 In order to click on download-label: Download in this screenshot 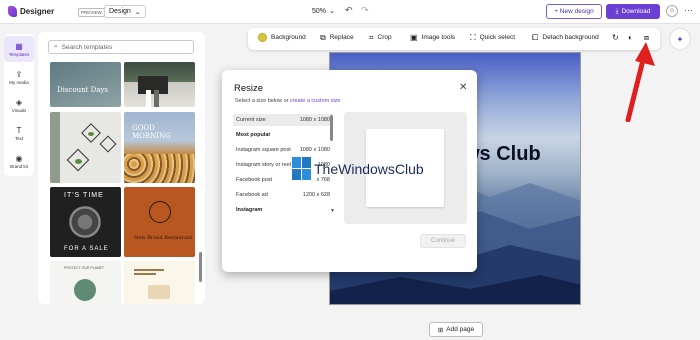, I will do `click(636, 11)`.